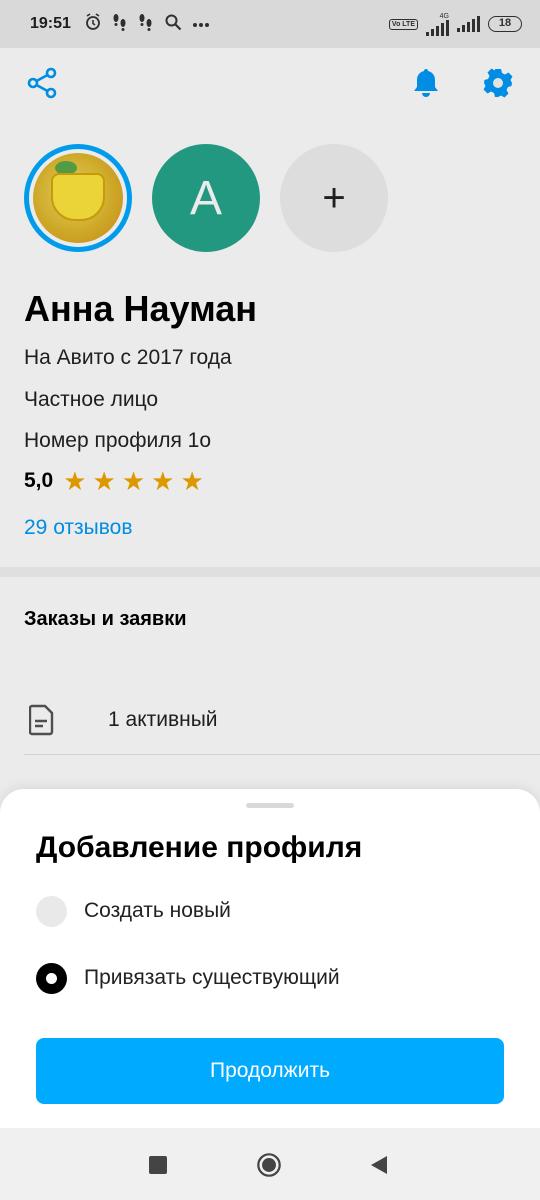 This screenshot has height=1200, width=540. I want to click on option-create-new-label: Создать новый, so click(157, 910).